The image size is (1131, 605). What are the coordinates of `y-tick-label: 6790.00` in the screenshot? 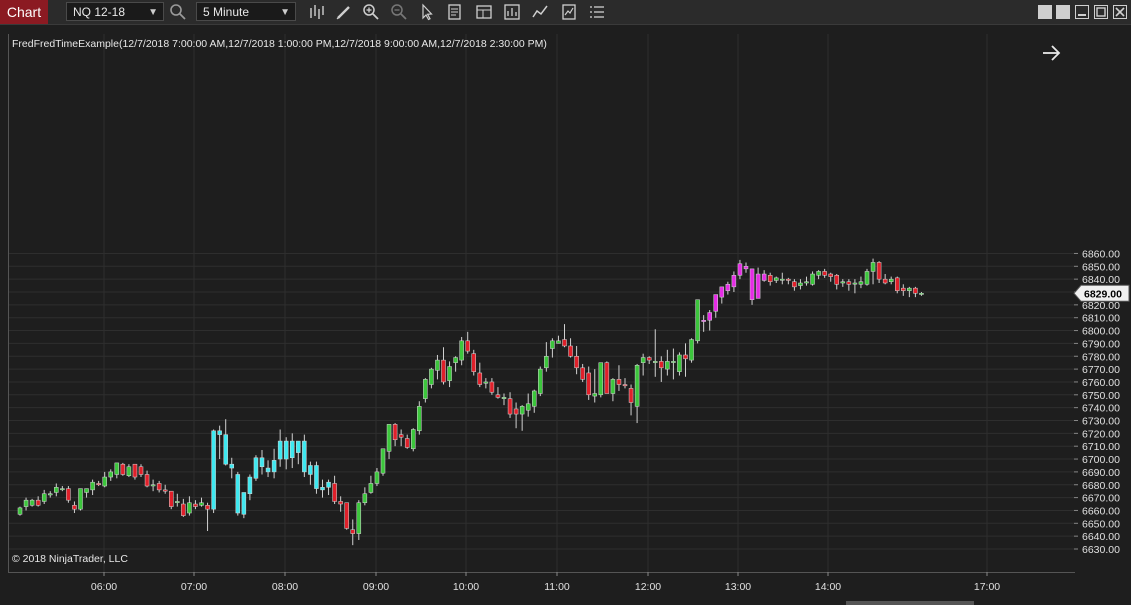 It's located at (1101, 344).